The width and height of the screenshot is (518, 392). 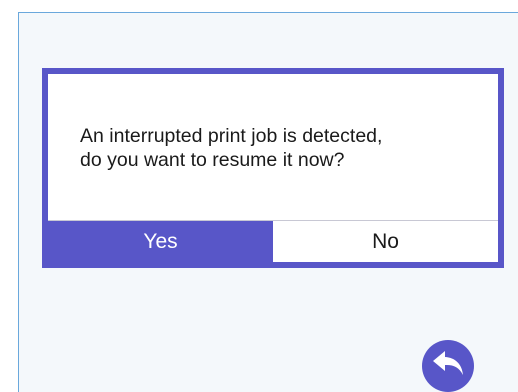 I want to click on dialog-button-row: Yes No, so click(x=273, y=241).